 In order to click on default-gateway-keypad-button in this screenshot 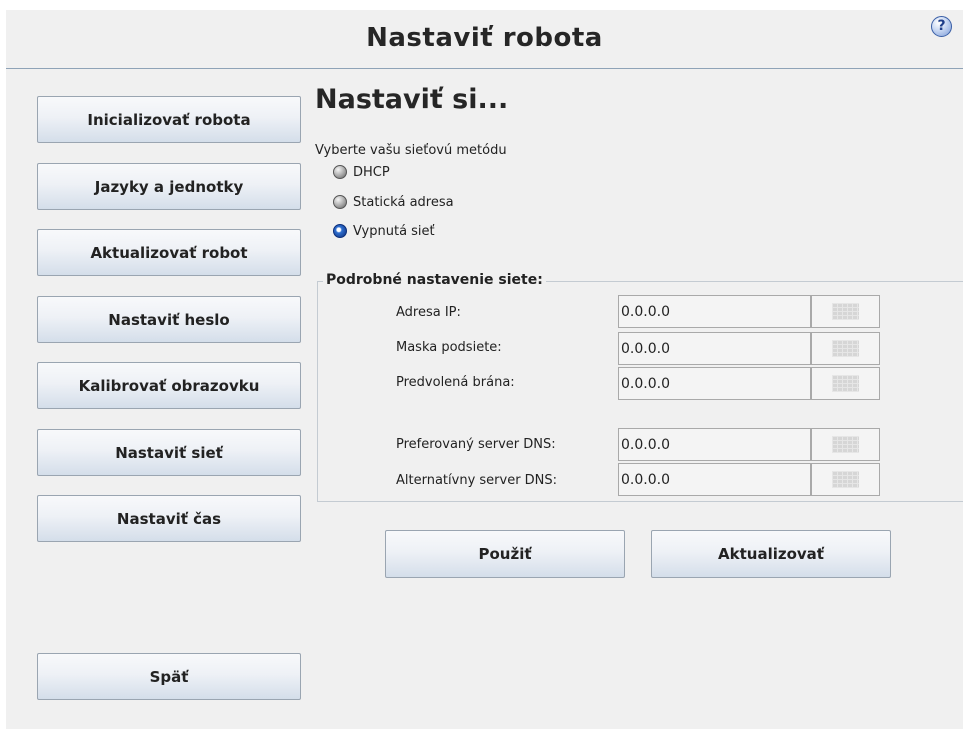, I will do `click(845, 383)`.